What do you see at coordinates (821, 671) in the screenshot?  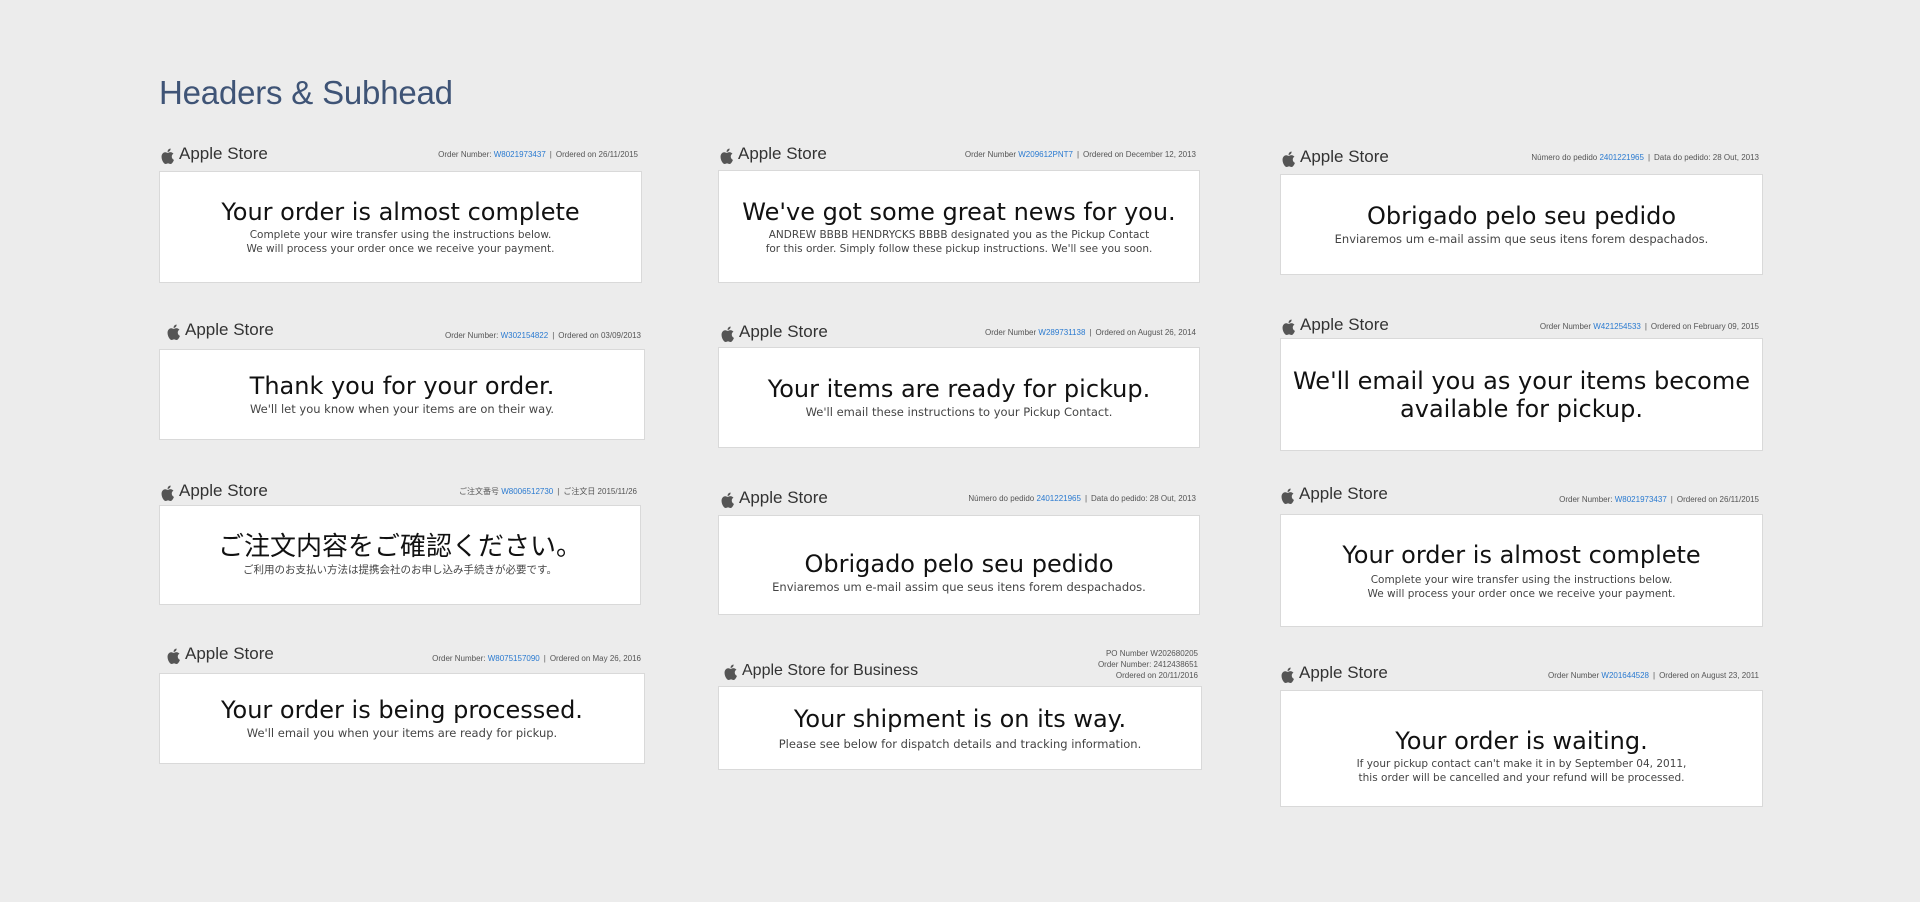 I see `brand: Apple Store for Business` at bounding box center [821, 671].